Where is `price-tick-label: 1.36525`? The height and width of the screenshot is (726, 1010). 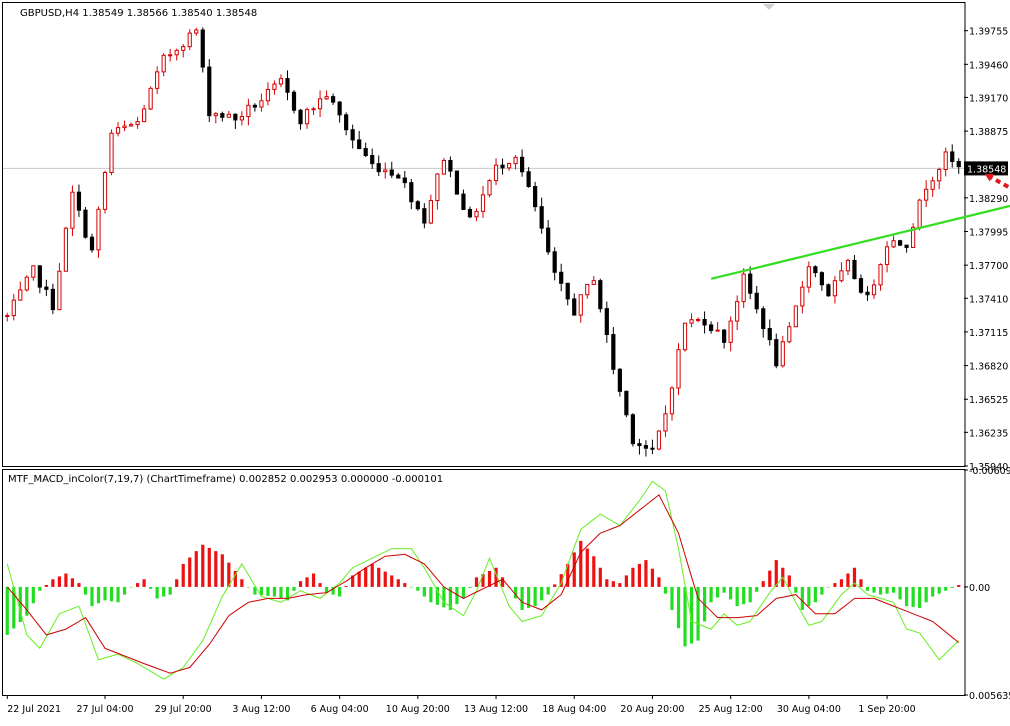 price-tick-label: 1.36525 is located at coordinates (988, 400).